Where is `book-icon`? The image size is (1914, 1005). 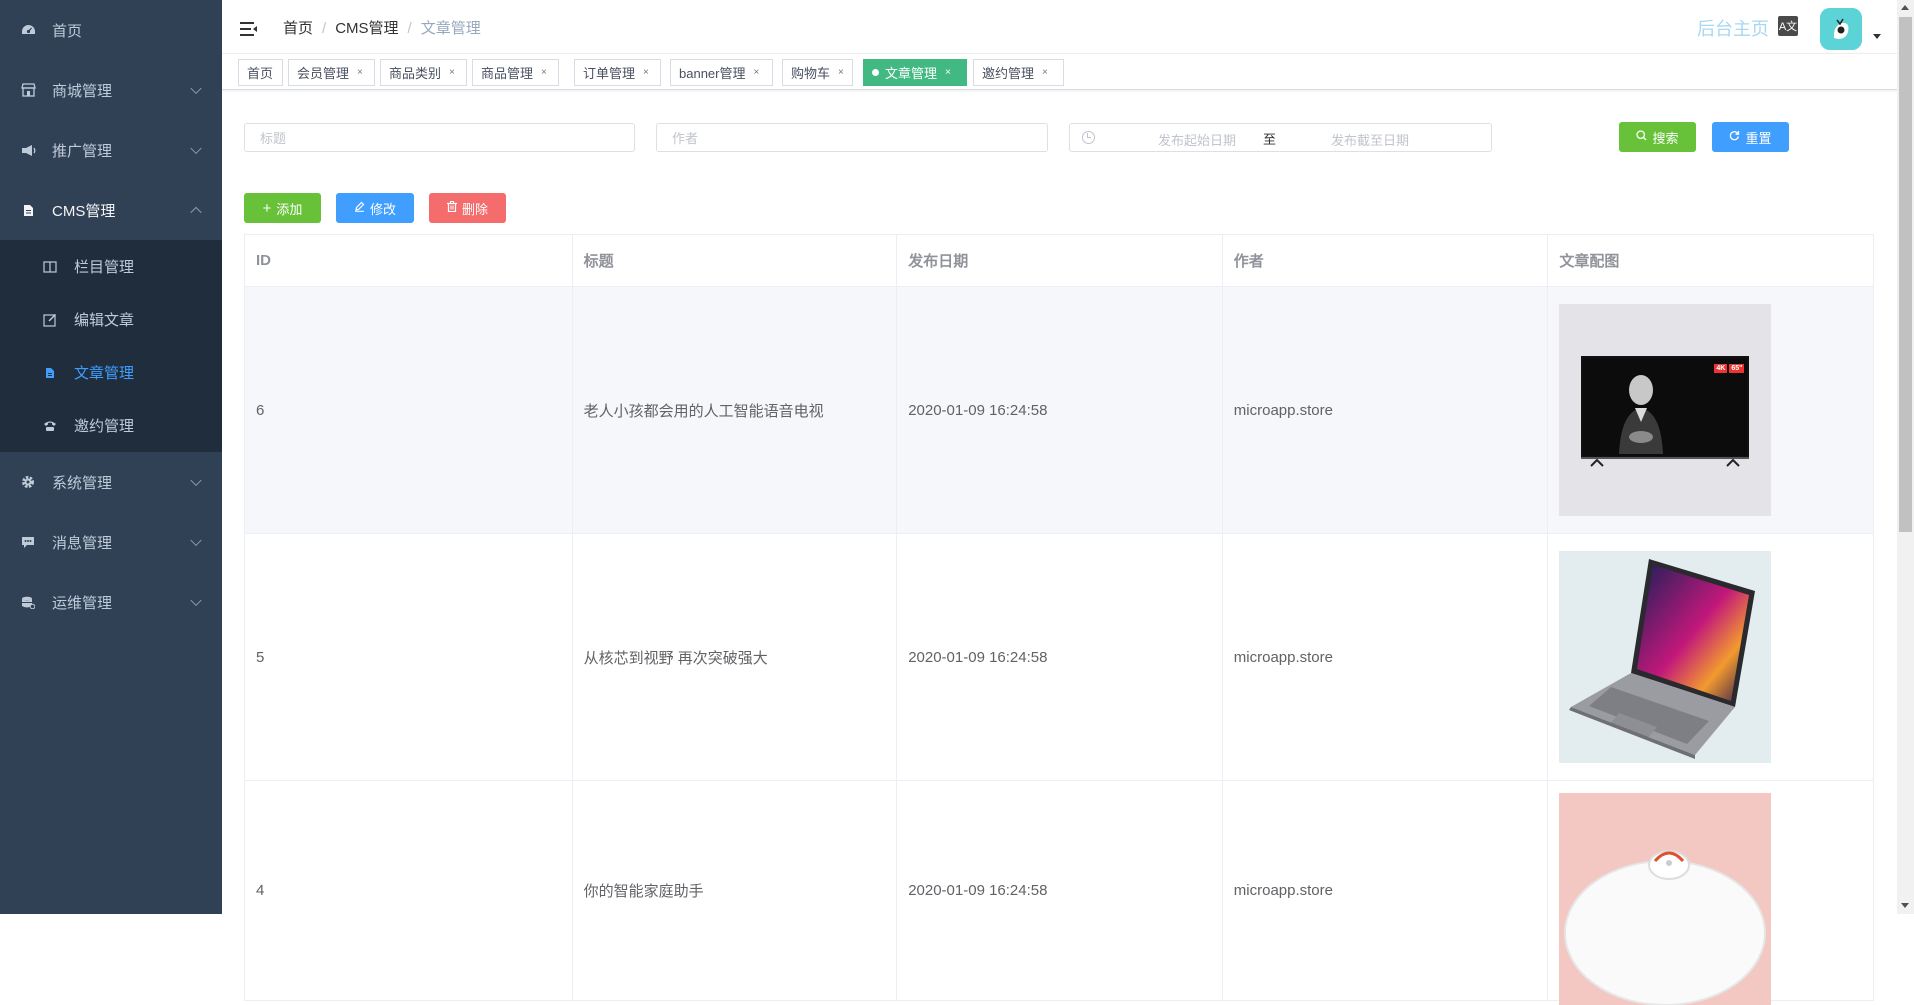
book-icon is located at coordinates (50, 267).